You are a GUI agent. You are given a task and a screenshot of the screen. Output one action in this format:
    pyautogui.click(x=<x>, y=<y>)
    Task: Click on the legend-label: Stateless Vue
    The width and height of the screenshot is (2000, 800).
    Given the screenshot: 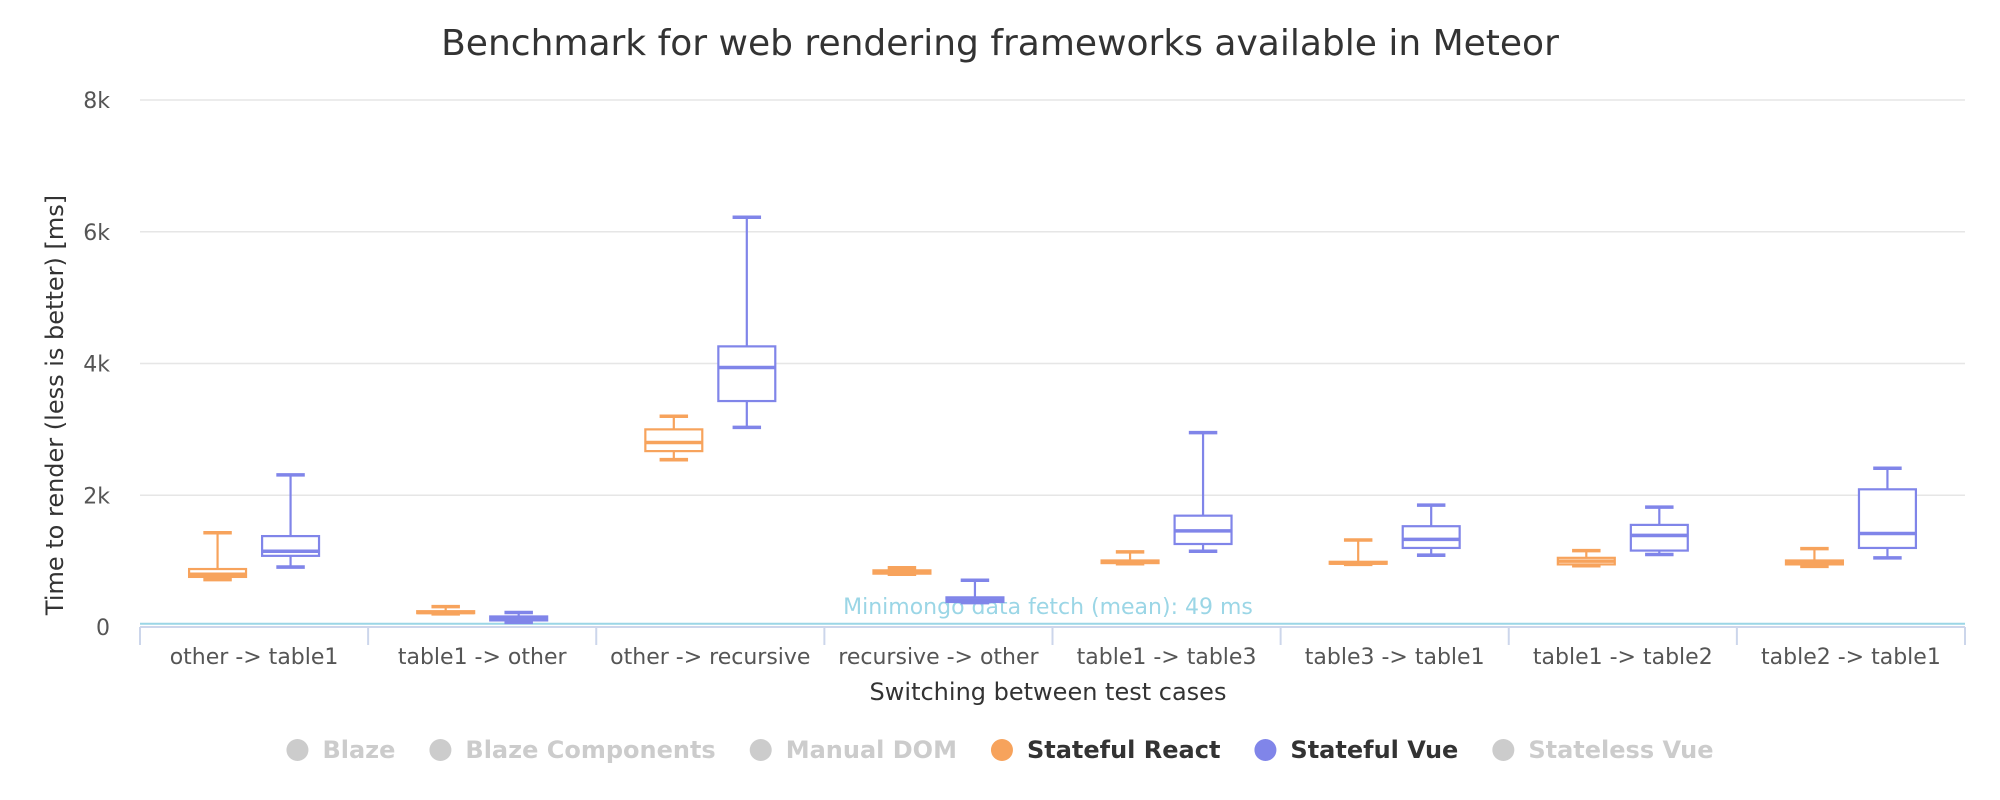 What is the action you would take?
    pyautogui.click(x=1620, y=750)
    